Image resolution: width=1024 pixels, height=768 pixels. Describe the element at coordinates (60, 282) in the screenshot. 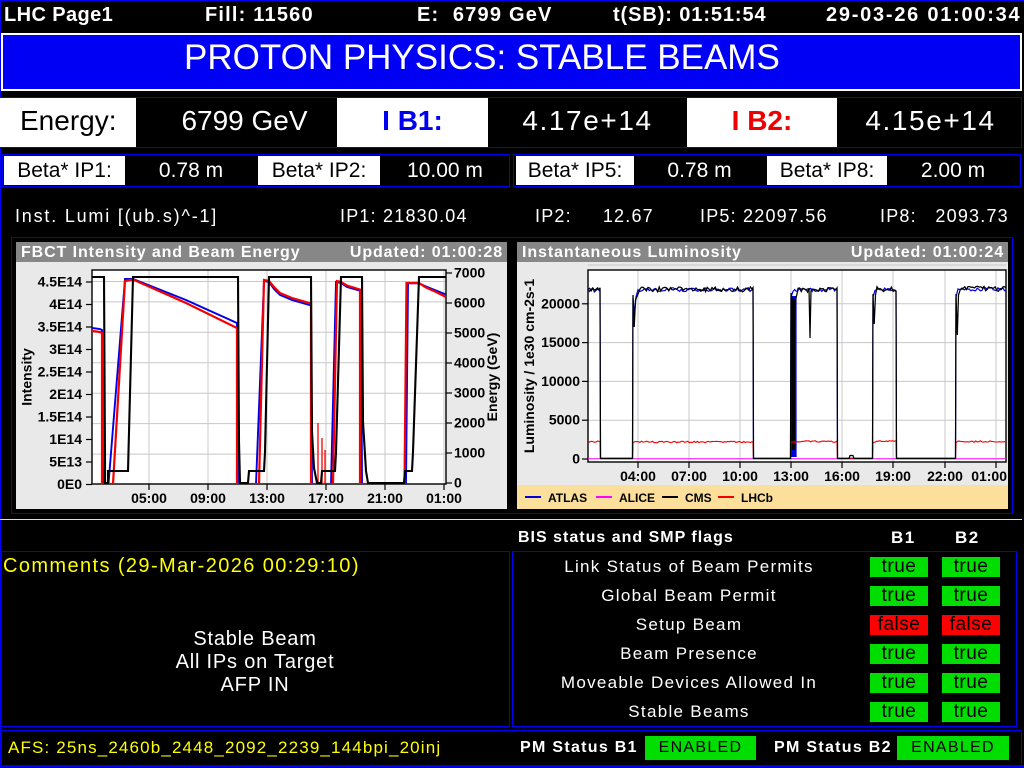

I see `svg-text: 4.5E14` at that location.